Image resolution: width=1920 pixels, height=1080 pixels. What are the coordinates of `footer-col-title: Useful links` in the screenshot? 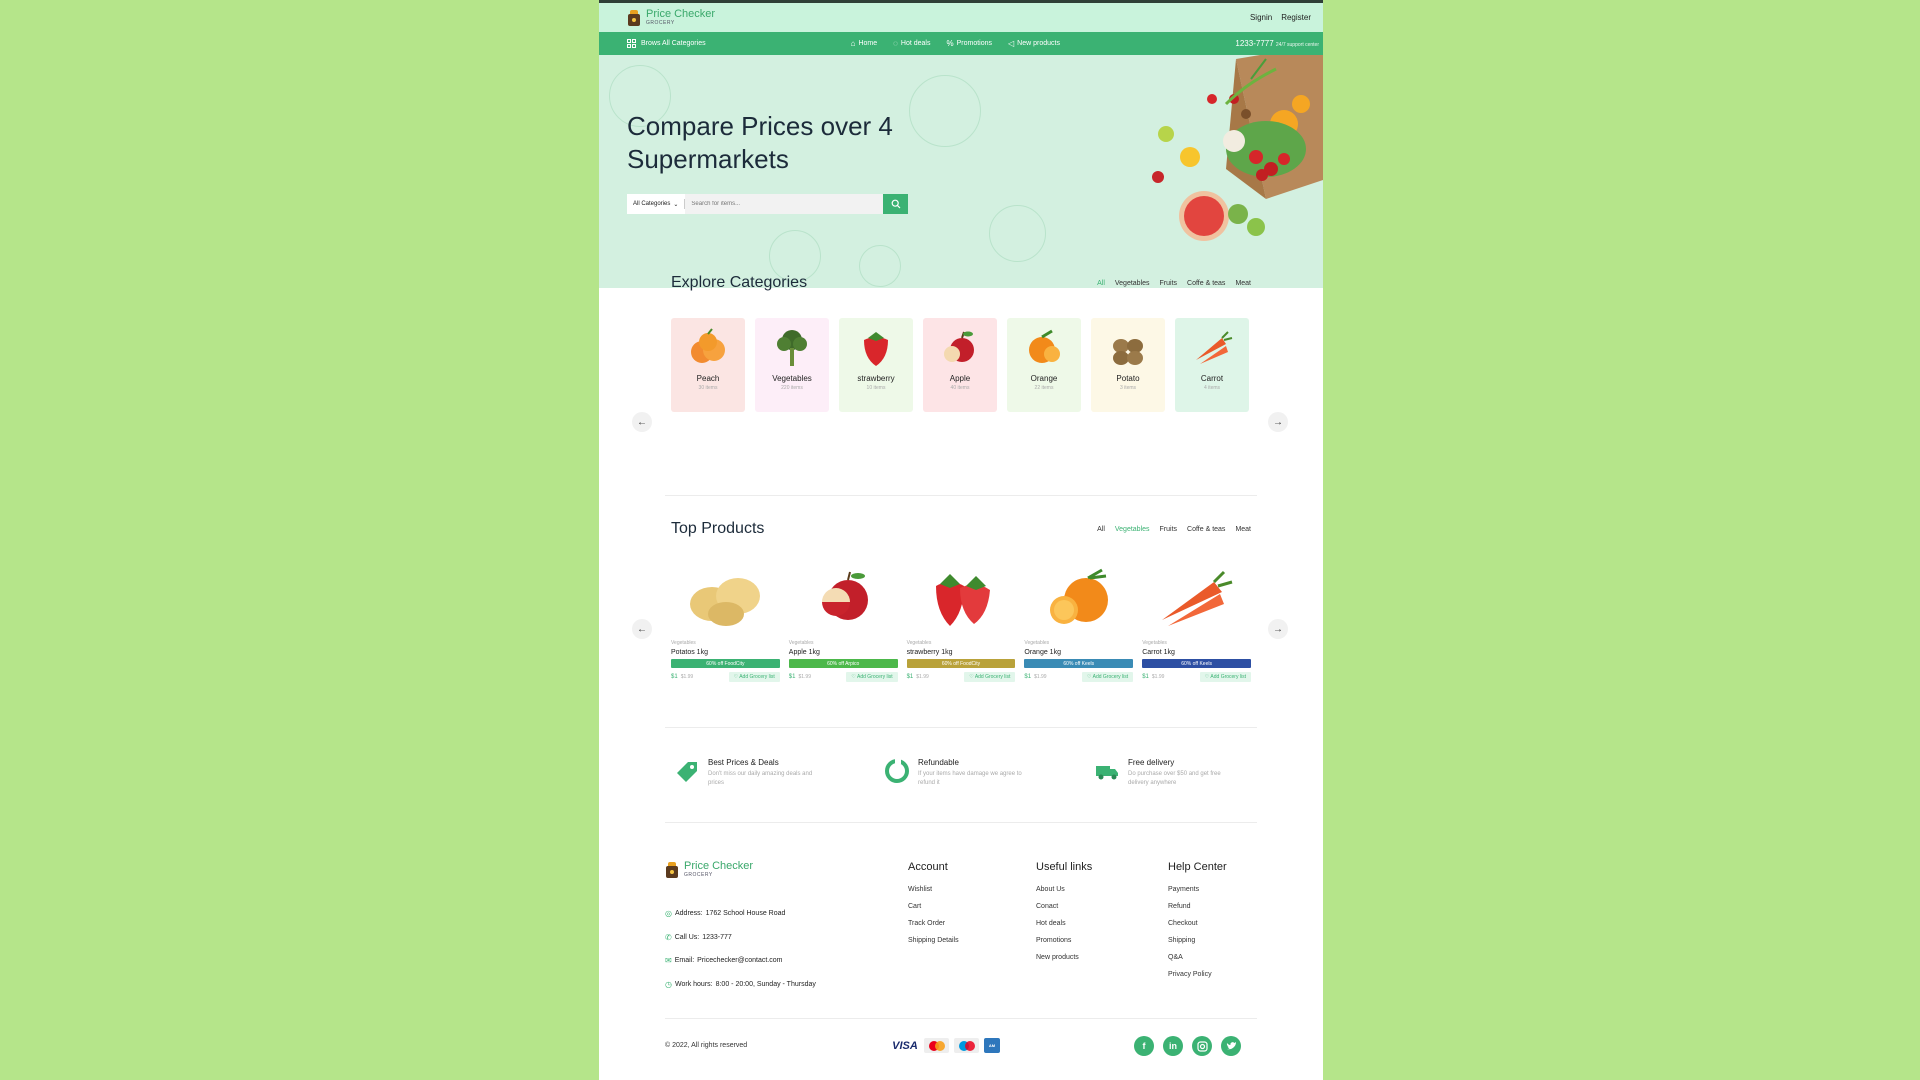 It's located at (1064, 867).